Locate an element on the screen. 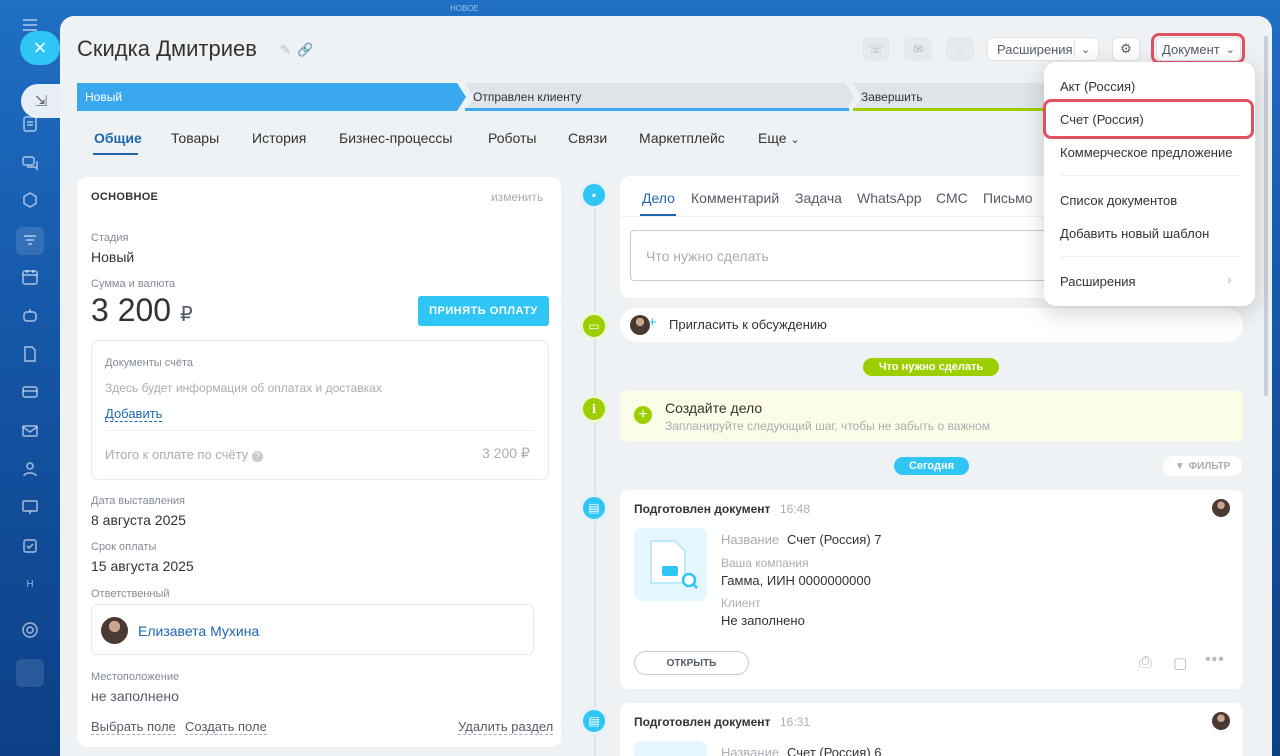  checkbox-icon is located at coordinates (30, 546).